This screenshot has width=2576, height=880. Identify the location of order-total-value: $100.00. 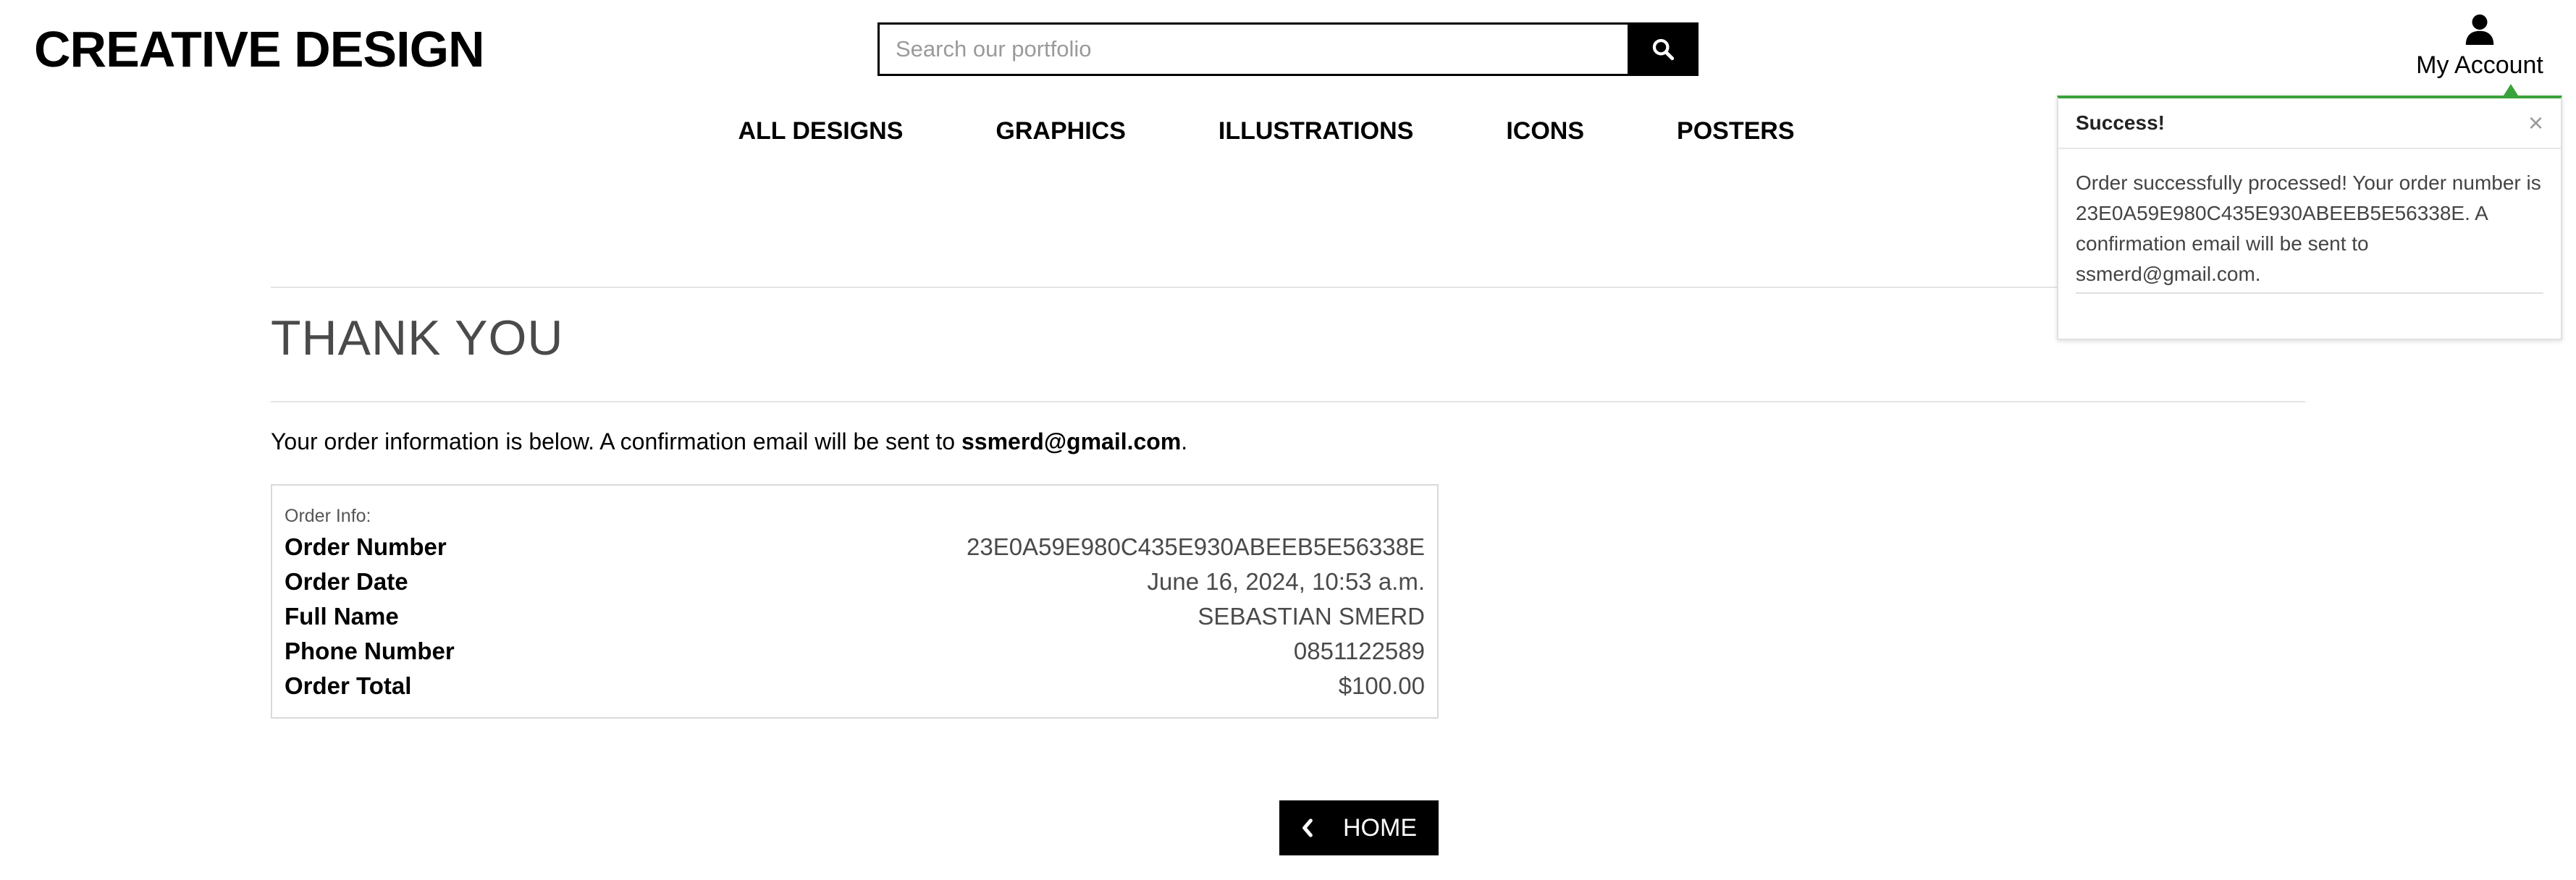
(1381, 685).